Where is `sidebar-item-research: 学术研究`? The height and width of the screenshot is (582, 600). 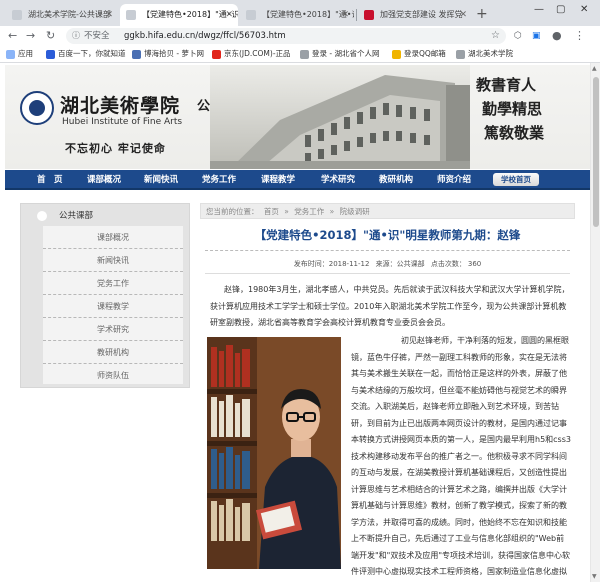 sidebar-item-research: 学术研究 is located at coordinates (113, 329).